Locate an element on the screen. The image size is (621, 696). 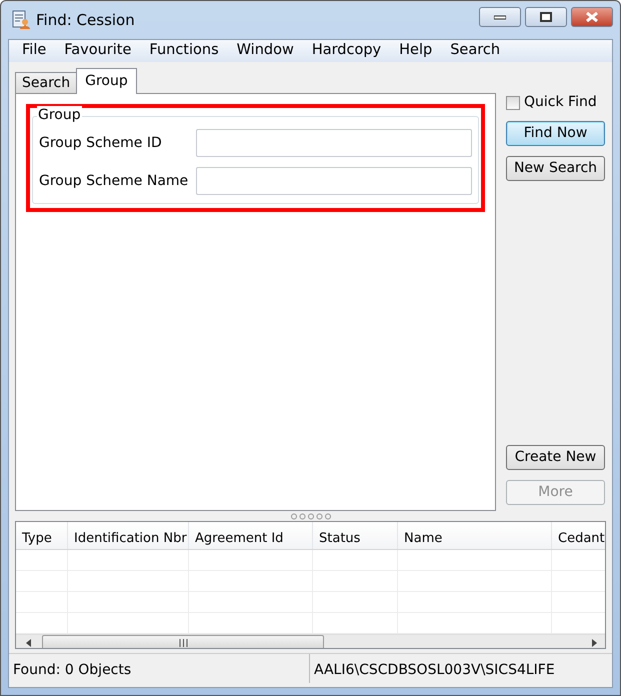
group-title: Group is located at coordinates (59, 115).